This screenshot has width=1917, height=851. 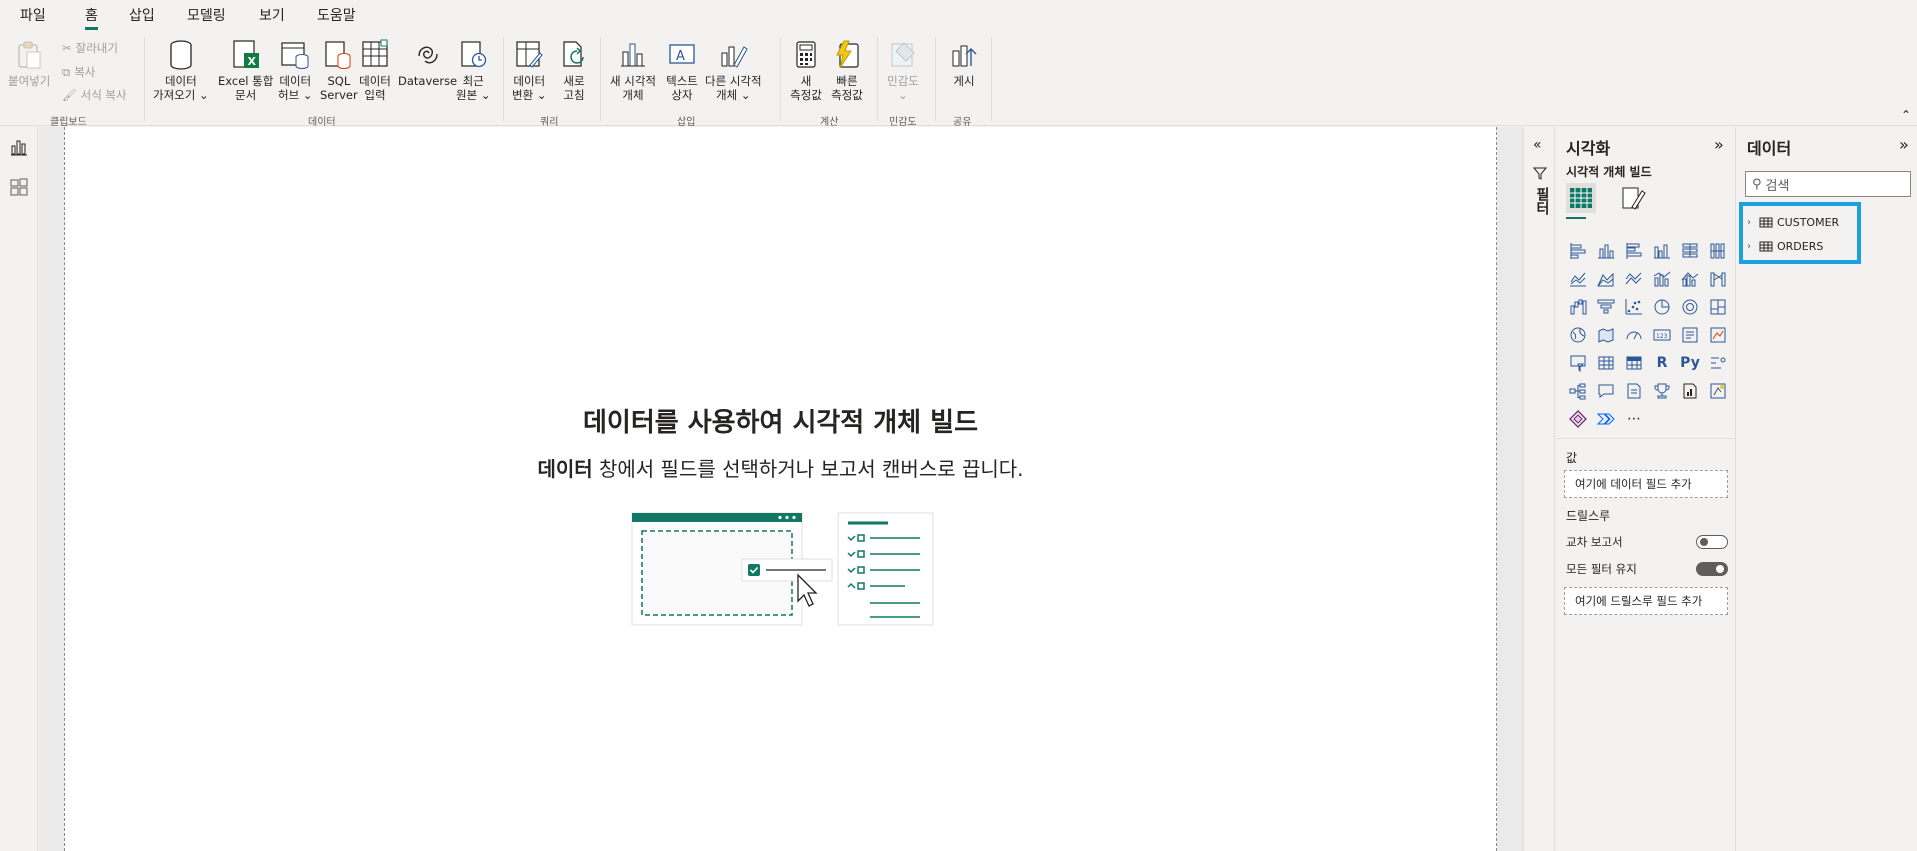 What do you see at coordinates (245, 70) in the screenshot?
I see `excel-workbook-button: X Excel 통합 문서` at bounding box center [245, 70].